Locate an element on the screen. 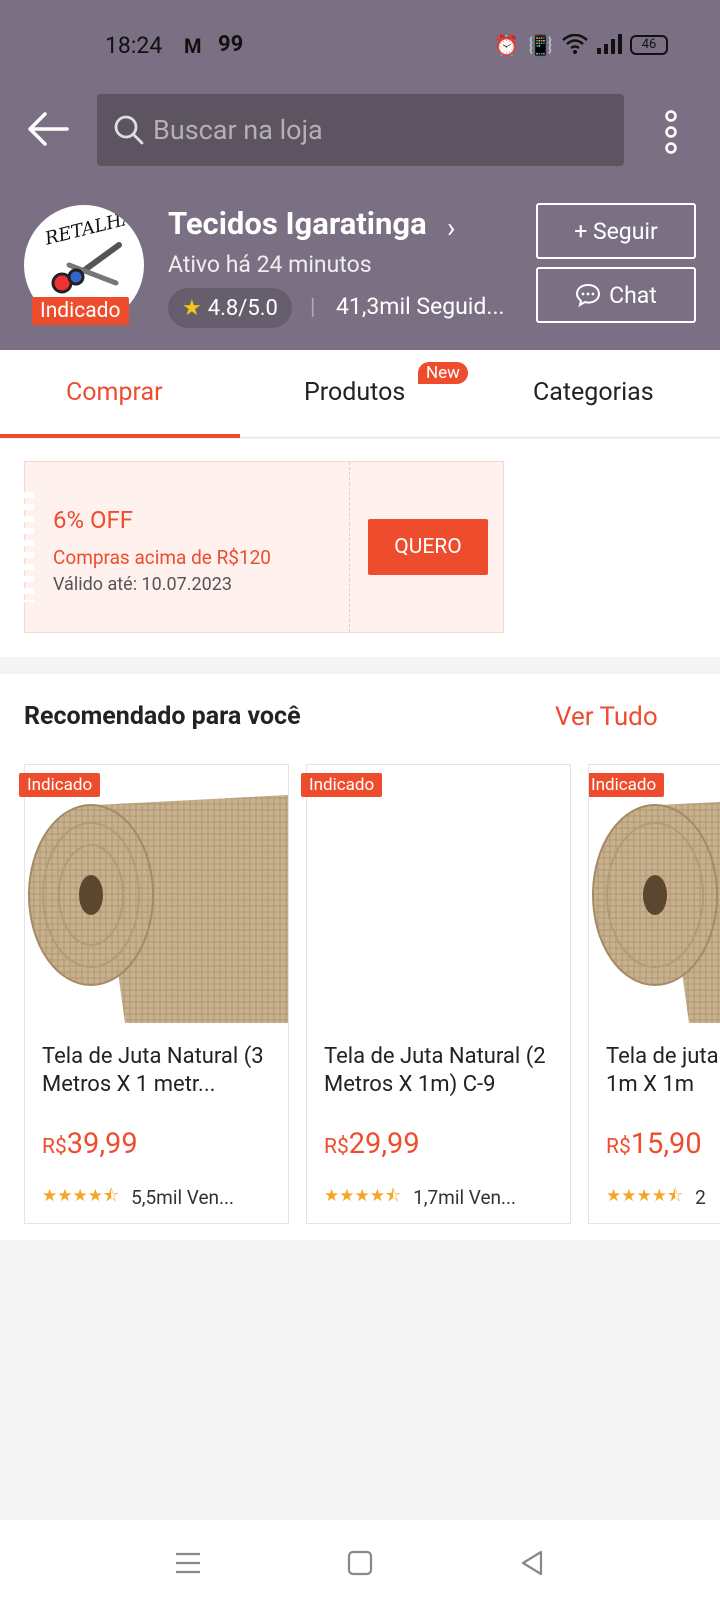  back-button is located at coordinates (48, 129).